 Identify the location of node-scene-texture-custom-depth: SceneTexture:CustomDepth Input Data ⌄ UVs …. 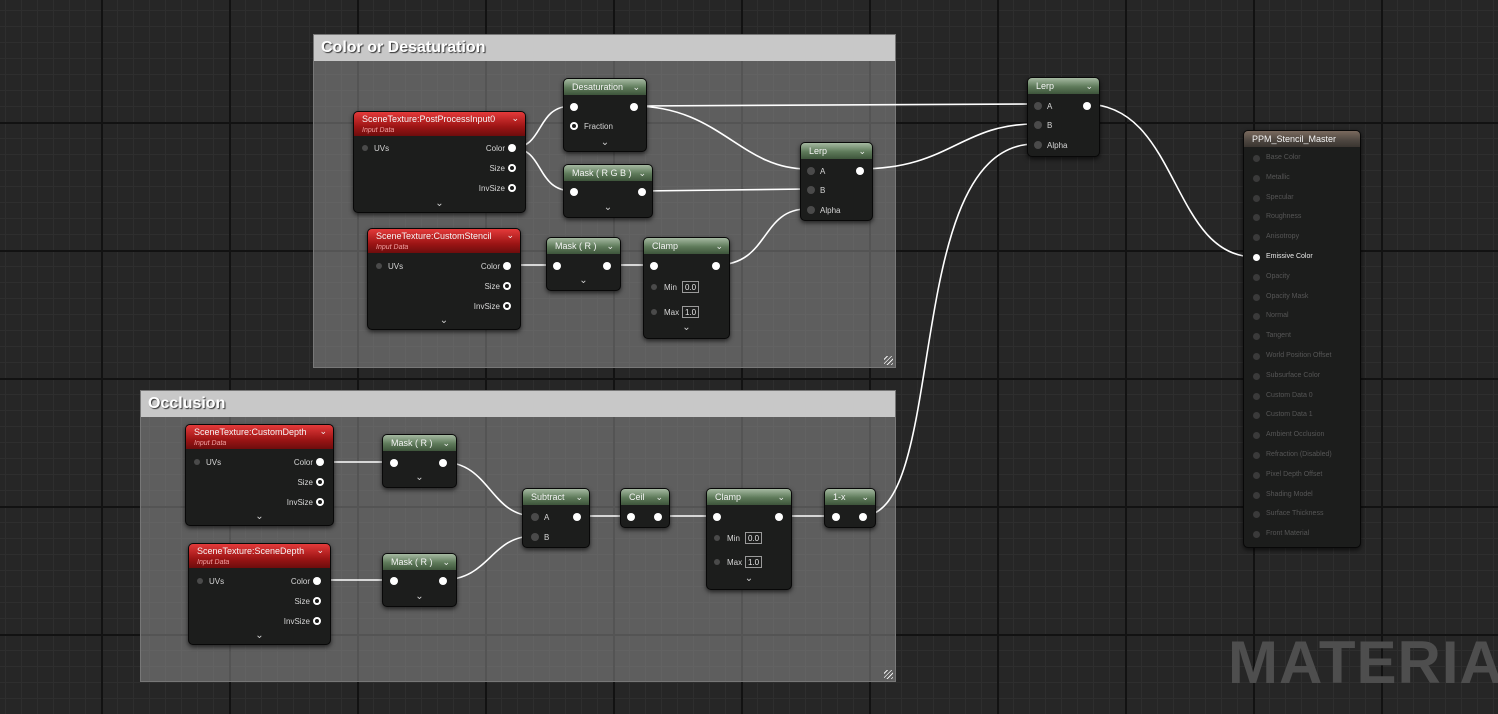
(259, 475).